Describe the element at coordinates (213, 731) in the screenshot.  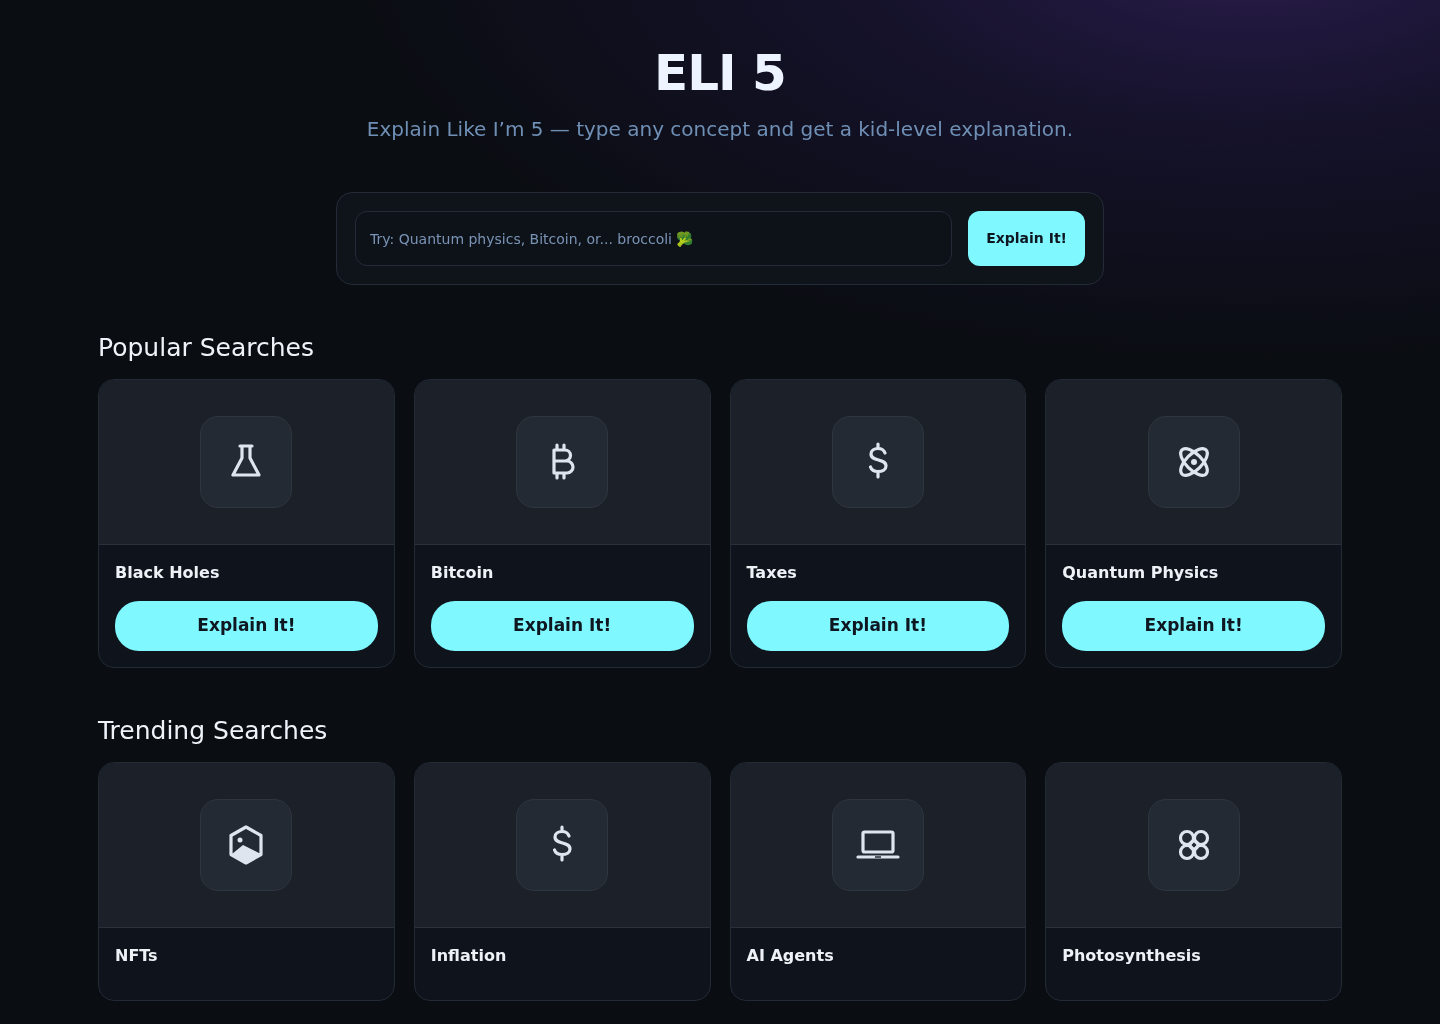
I see `section-heading: Trending Searches` at that location.